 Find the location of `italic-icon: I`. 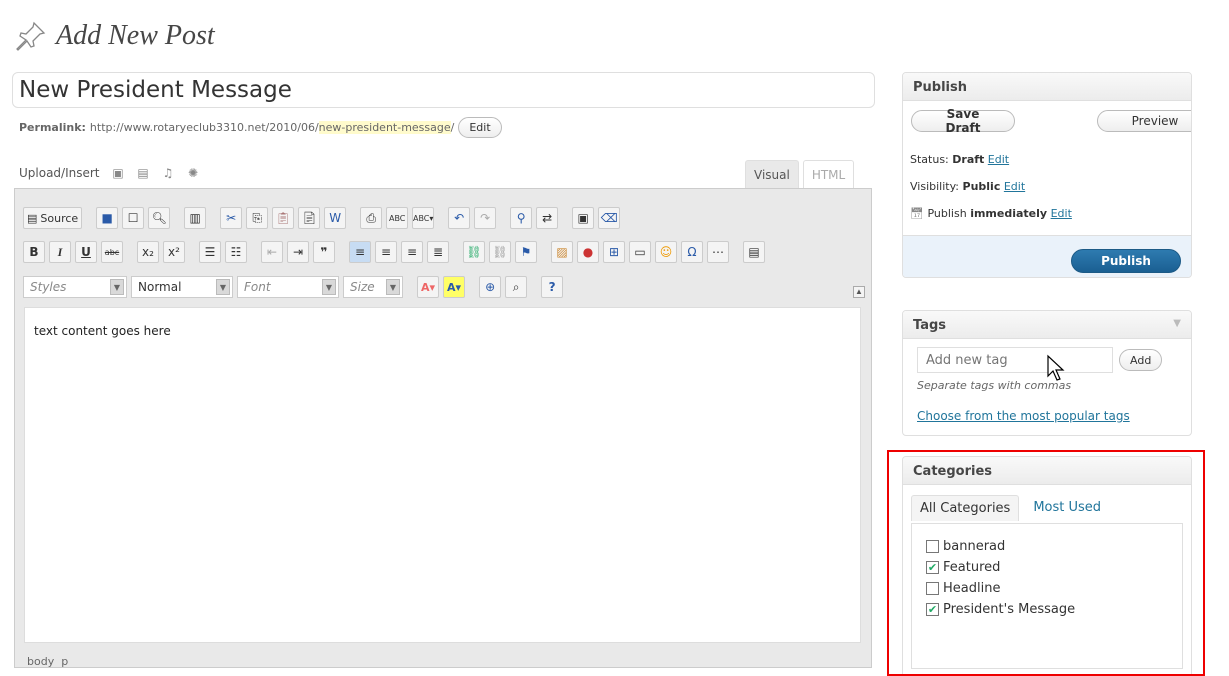

italic-icon: I is located at coordinates (60, 252).